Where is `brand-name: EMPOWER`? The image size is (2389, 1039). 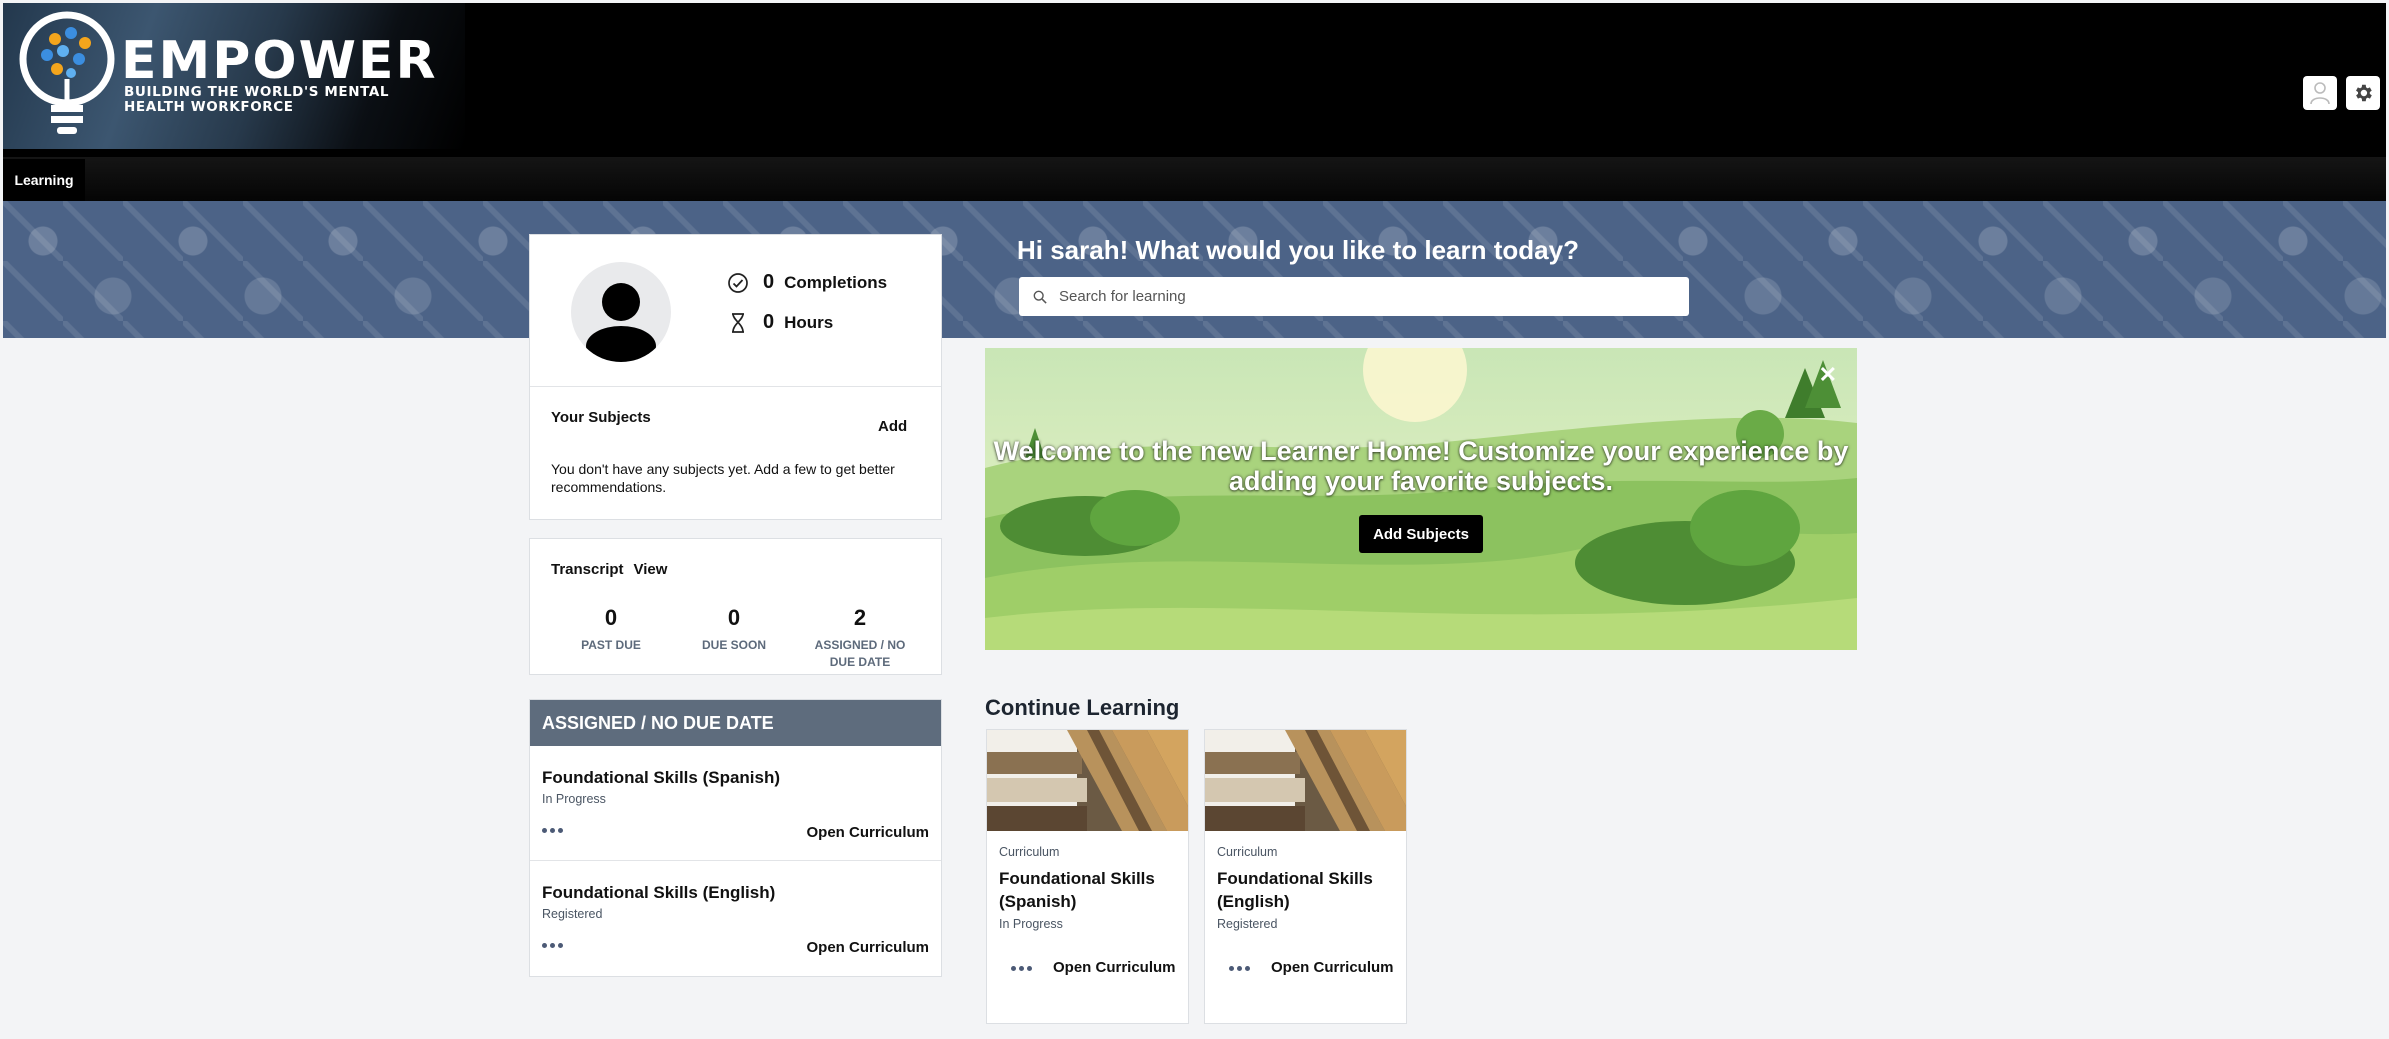
brand-name: EMPOWER is located at coordinates (279, 61).